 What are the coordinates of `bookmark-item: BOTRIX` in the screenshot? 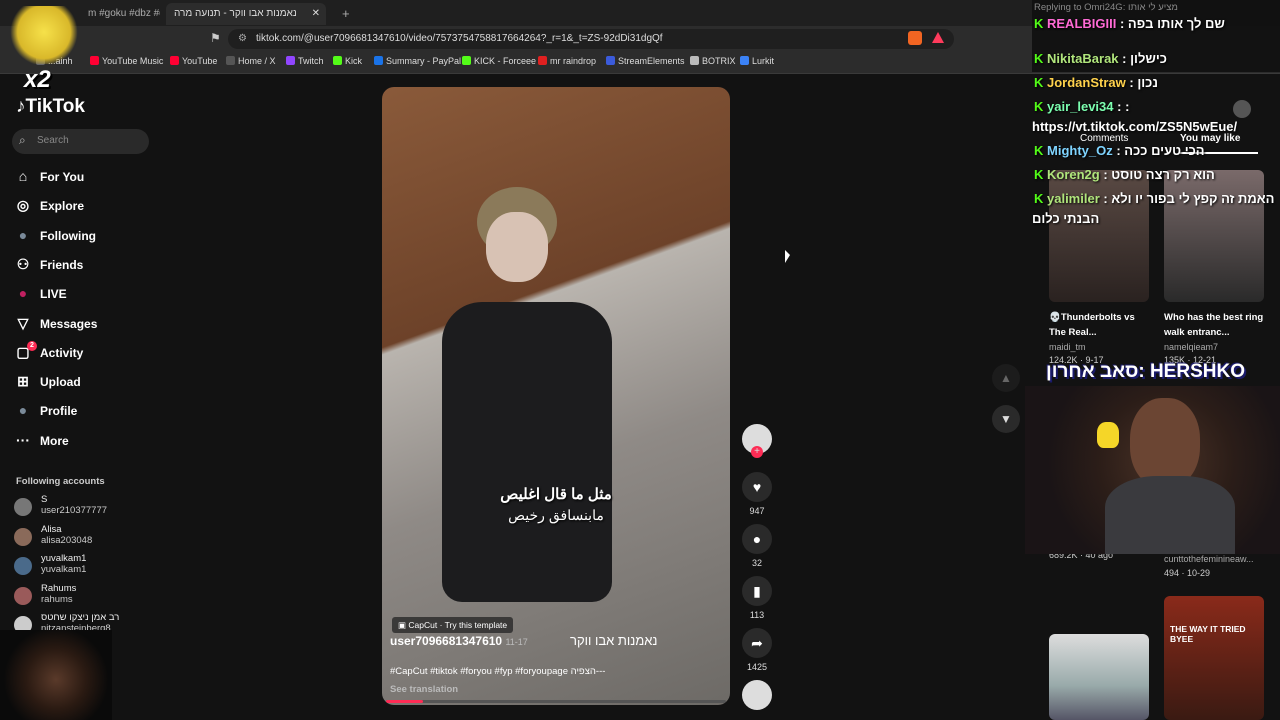 It's located at (713, 61).